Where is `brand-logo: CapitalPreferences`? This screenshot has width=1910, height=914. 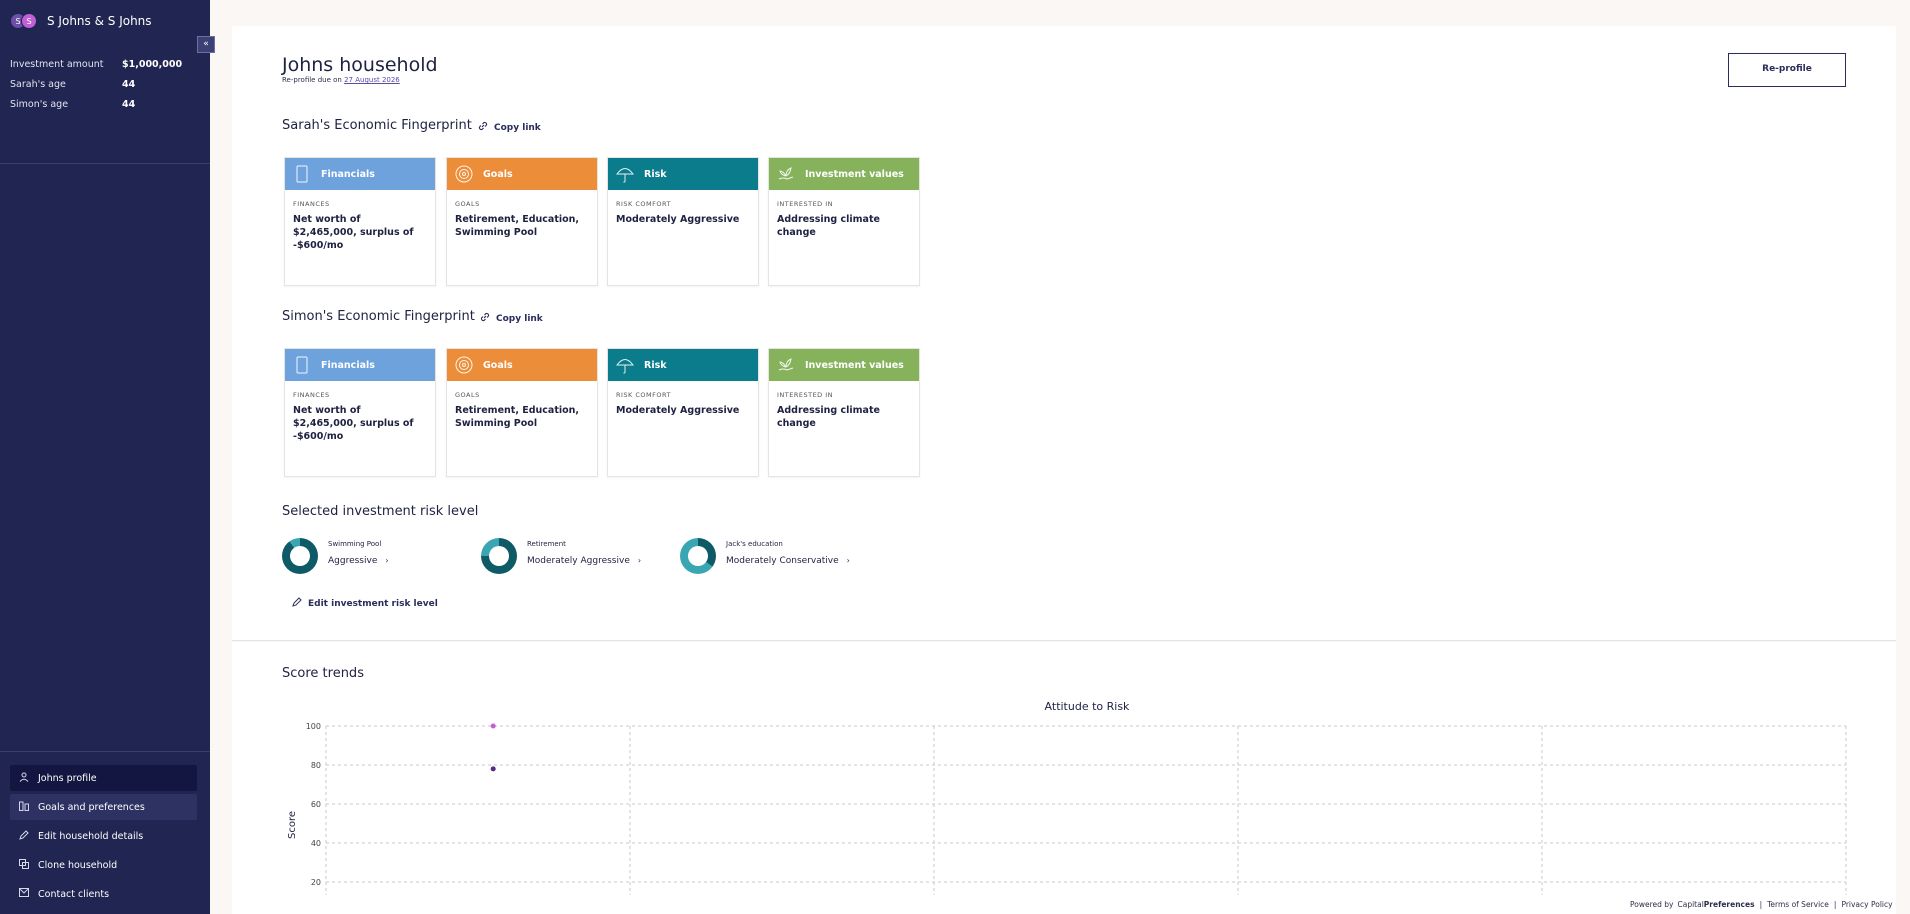 brand-logo: CapitalPreferences is located at coordinates (1715, 904).